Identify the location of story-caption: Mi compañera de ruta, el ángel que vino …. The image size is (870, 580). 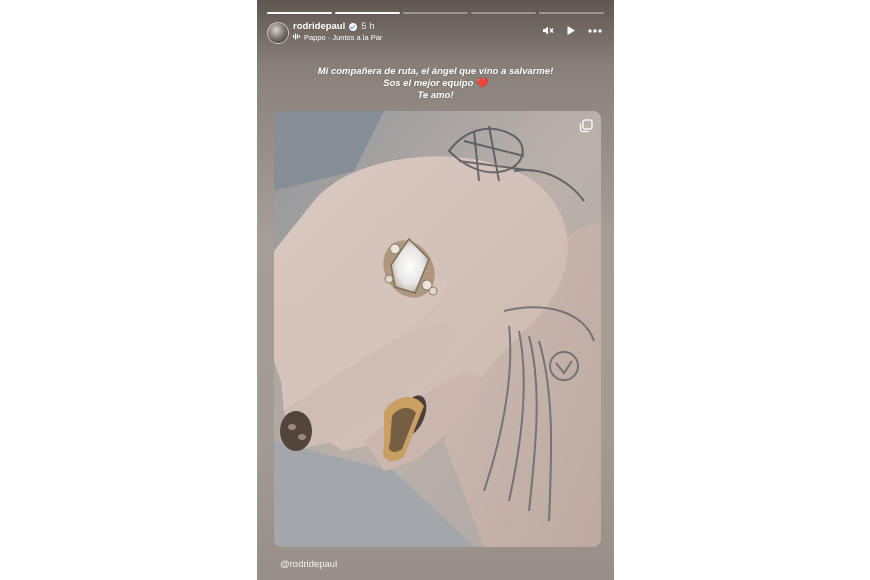
(435, 84).